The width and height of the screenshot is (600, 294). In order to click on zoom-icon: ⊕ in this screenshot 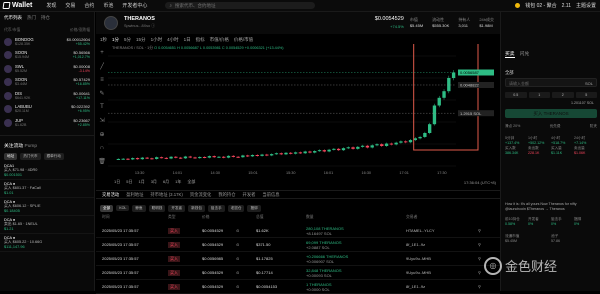, I will do `click(101, 134)`.